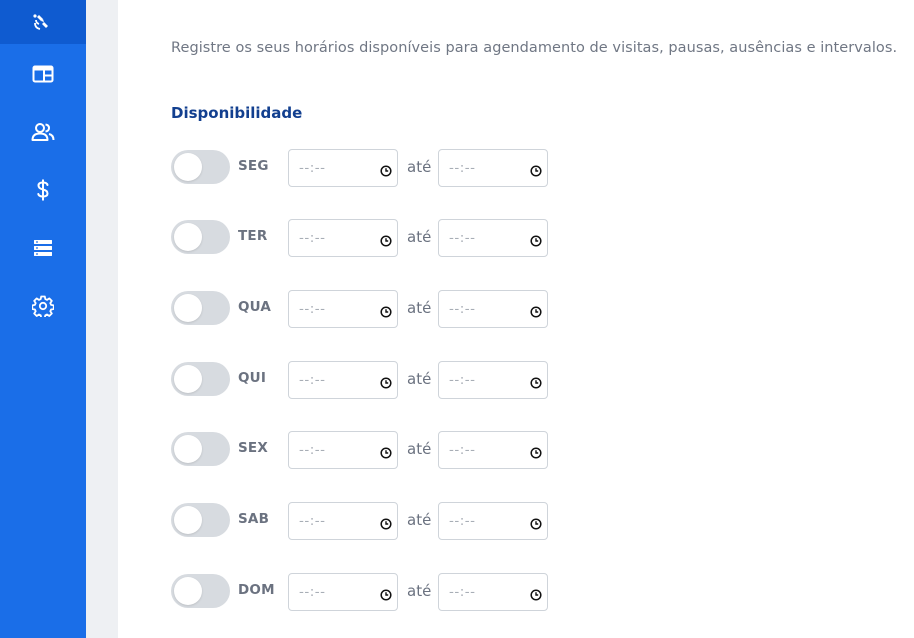 The image size is (914, 638). Describe the element at coordinates (493, 592) in the screenshot. I see `end-time-input-dom: --:--` at that location.